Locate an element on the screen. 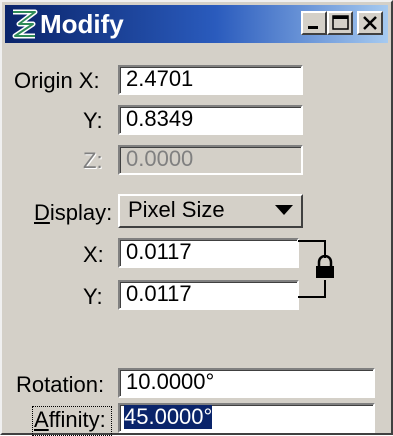  close-icon is located at coordinates (370, 23).